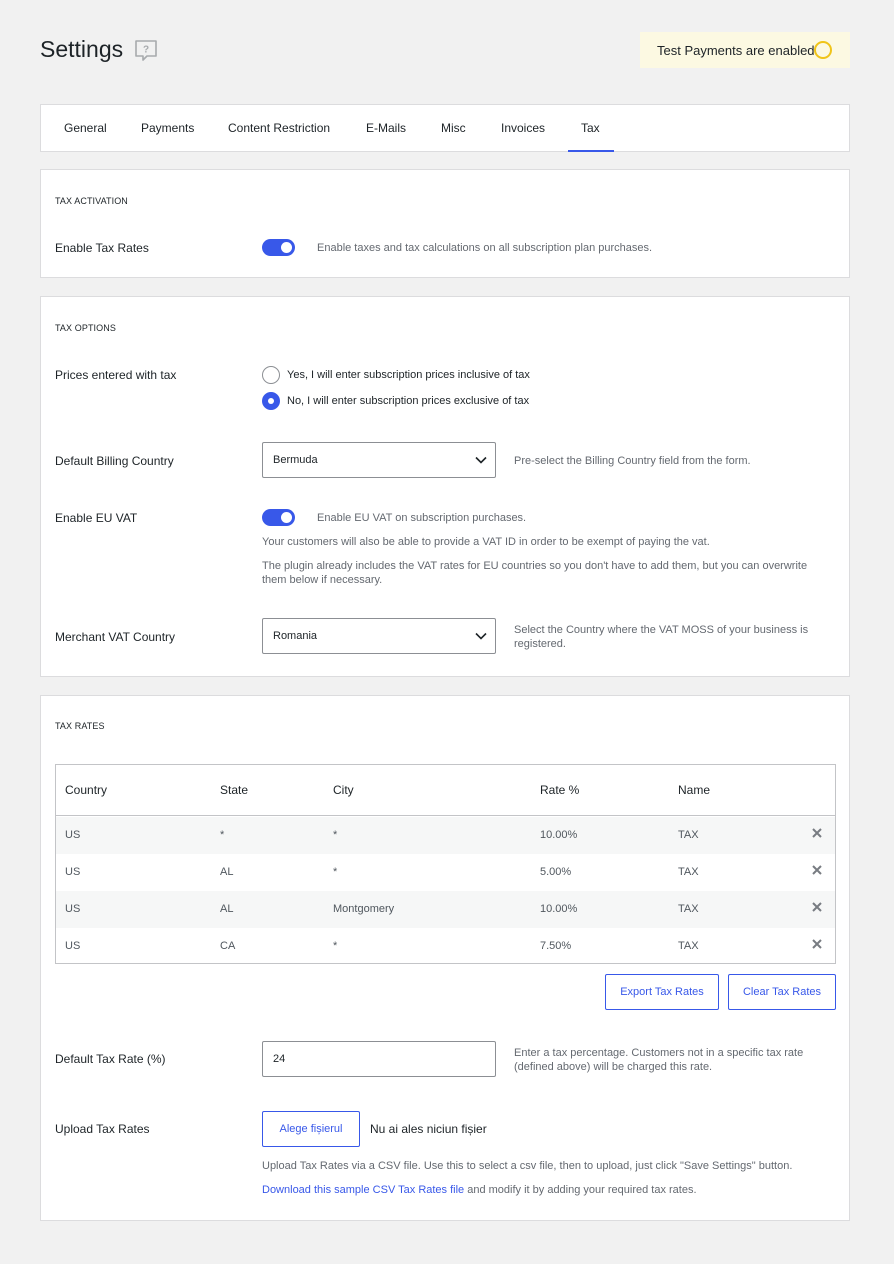 The image size is (894, 1264). I want to click on enable-eu-vat-toggle, so click(278, 517).